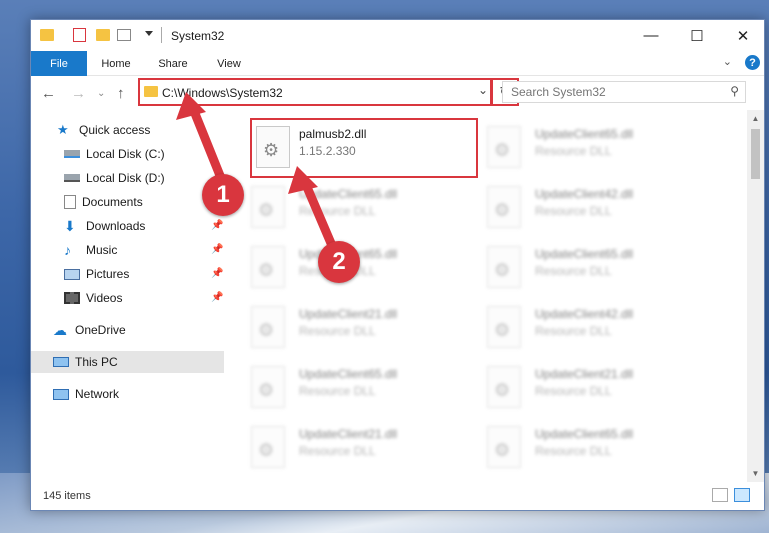 This screenshot has height=533, width=769. Describe the element at coordinates (48, 93) in the screenshot. I see `back-button: ←` at that location.